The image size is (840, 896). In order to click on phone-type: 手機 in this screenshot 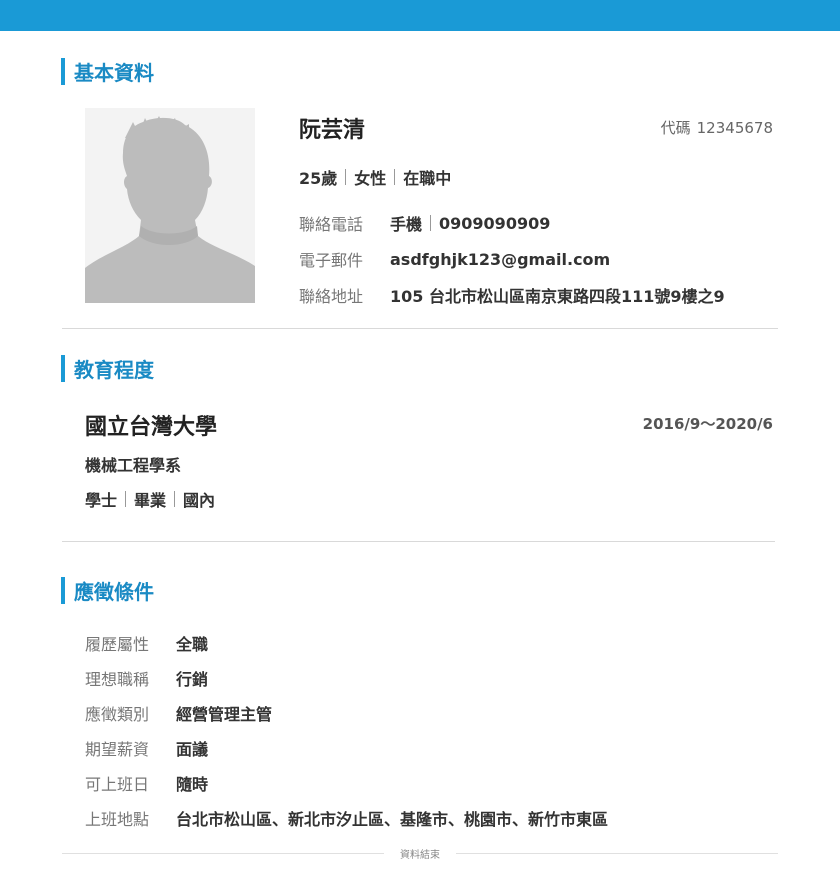, I will do `click(406, 224)`.